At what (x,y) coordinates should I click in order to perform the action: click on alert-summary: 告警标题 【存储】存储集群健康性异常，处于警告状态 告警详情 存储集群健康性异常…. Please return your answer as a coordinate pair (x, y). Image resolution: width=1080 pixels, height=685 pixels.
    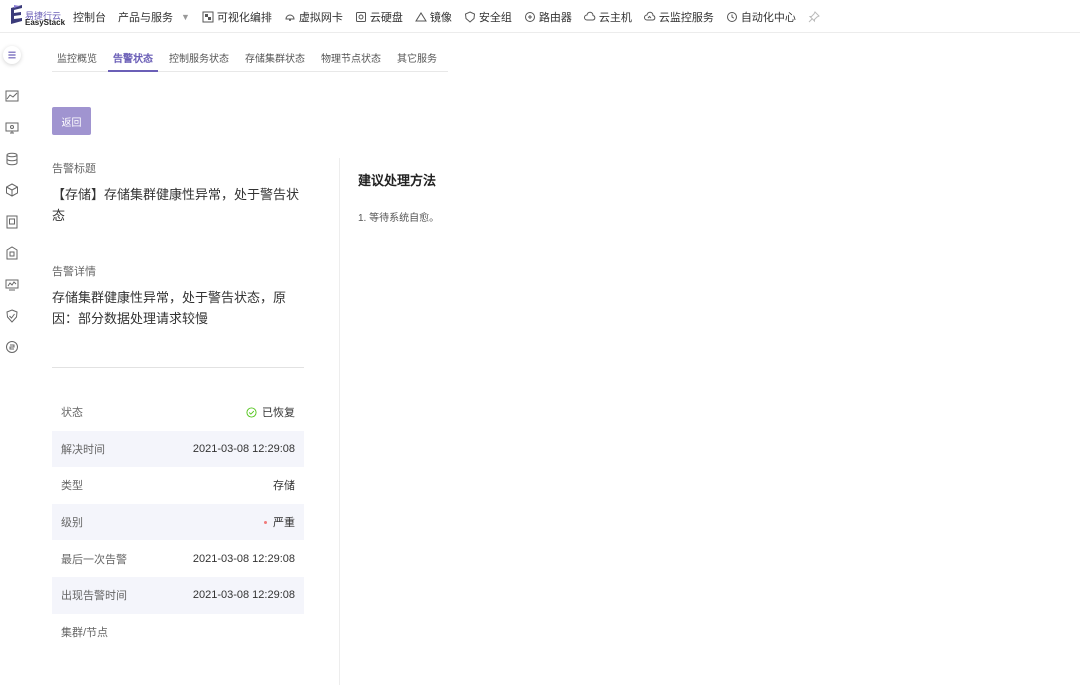
    Looking at the image, I should click on (178, 244).